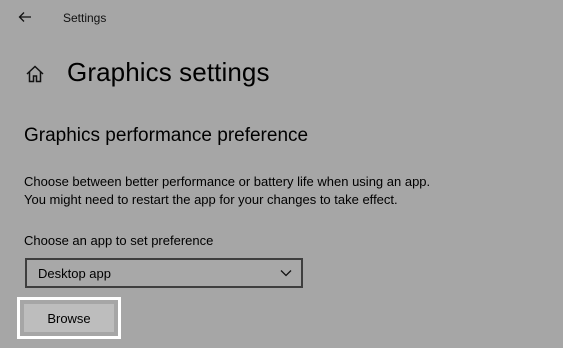 This screenshot has height=348, width=563. I want to click on title-bar: Settings, so click(281, 17).